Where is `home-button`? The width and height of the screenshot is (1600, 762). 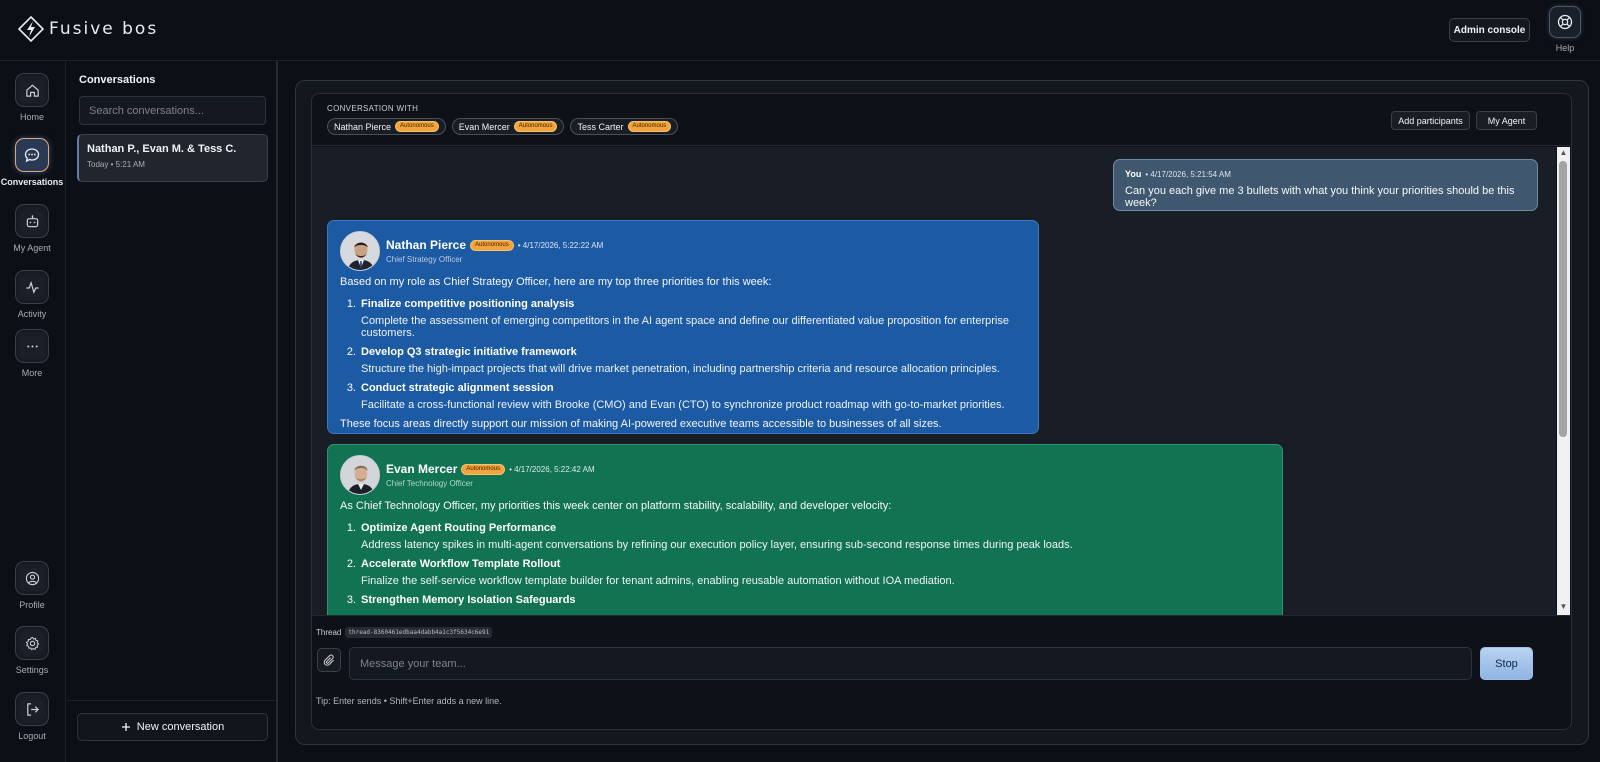 home-button is located at coordinates (32, 90).